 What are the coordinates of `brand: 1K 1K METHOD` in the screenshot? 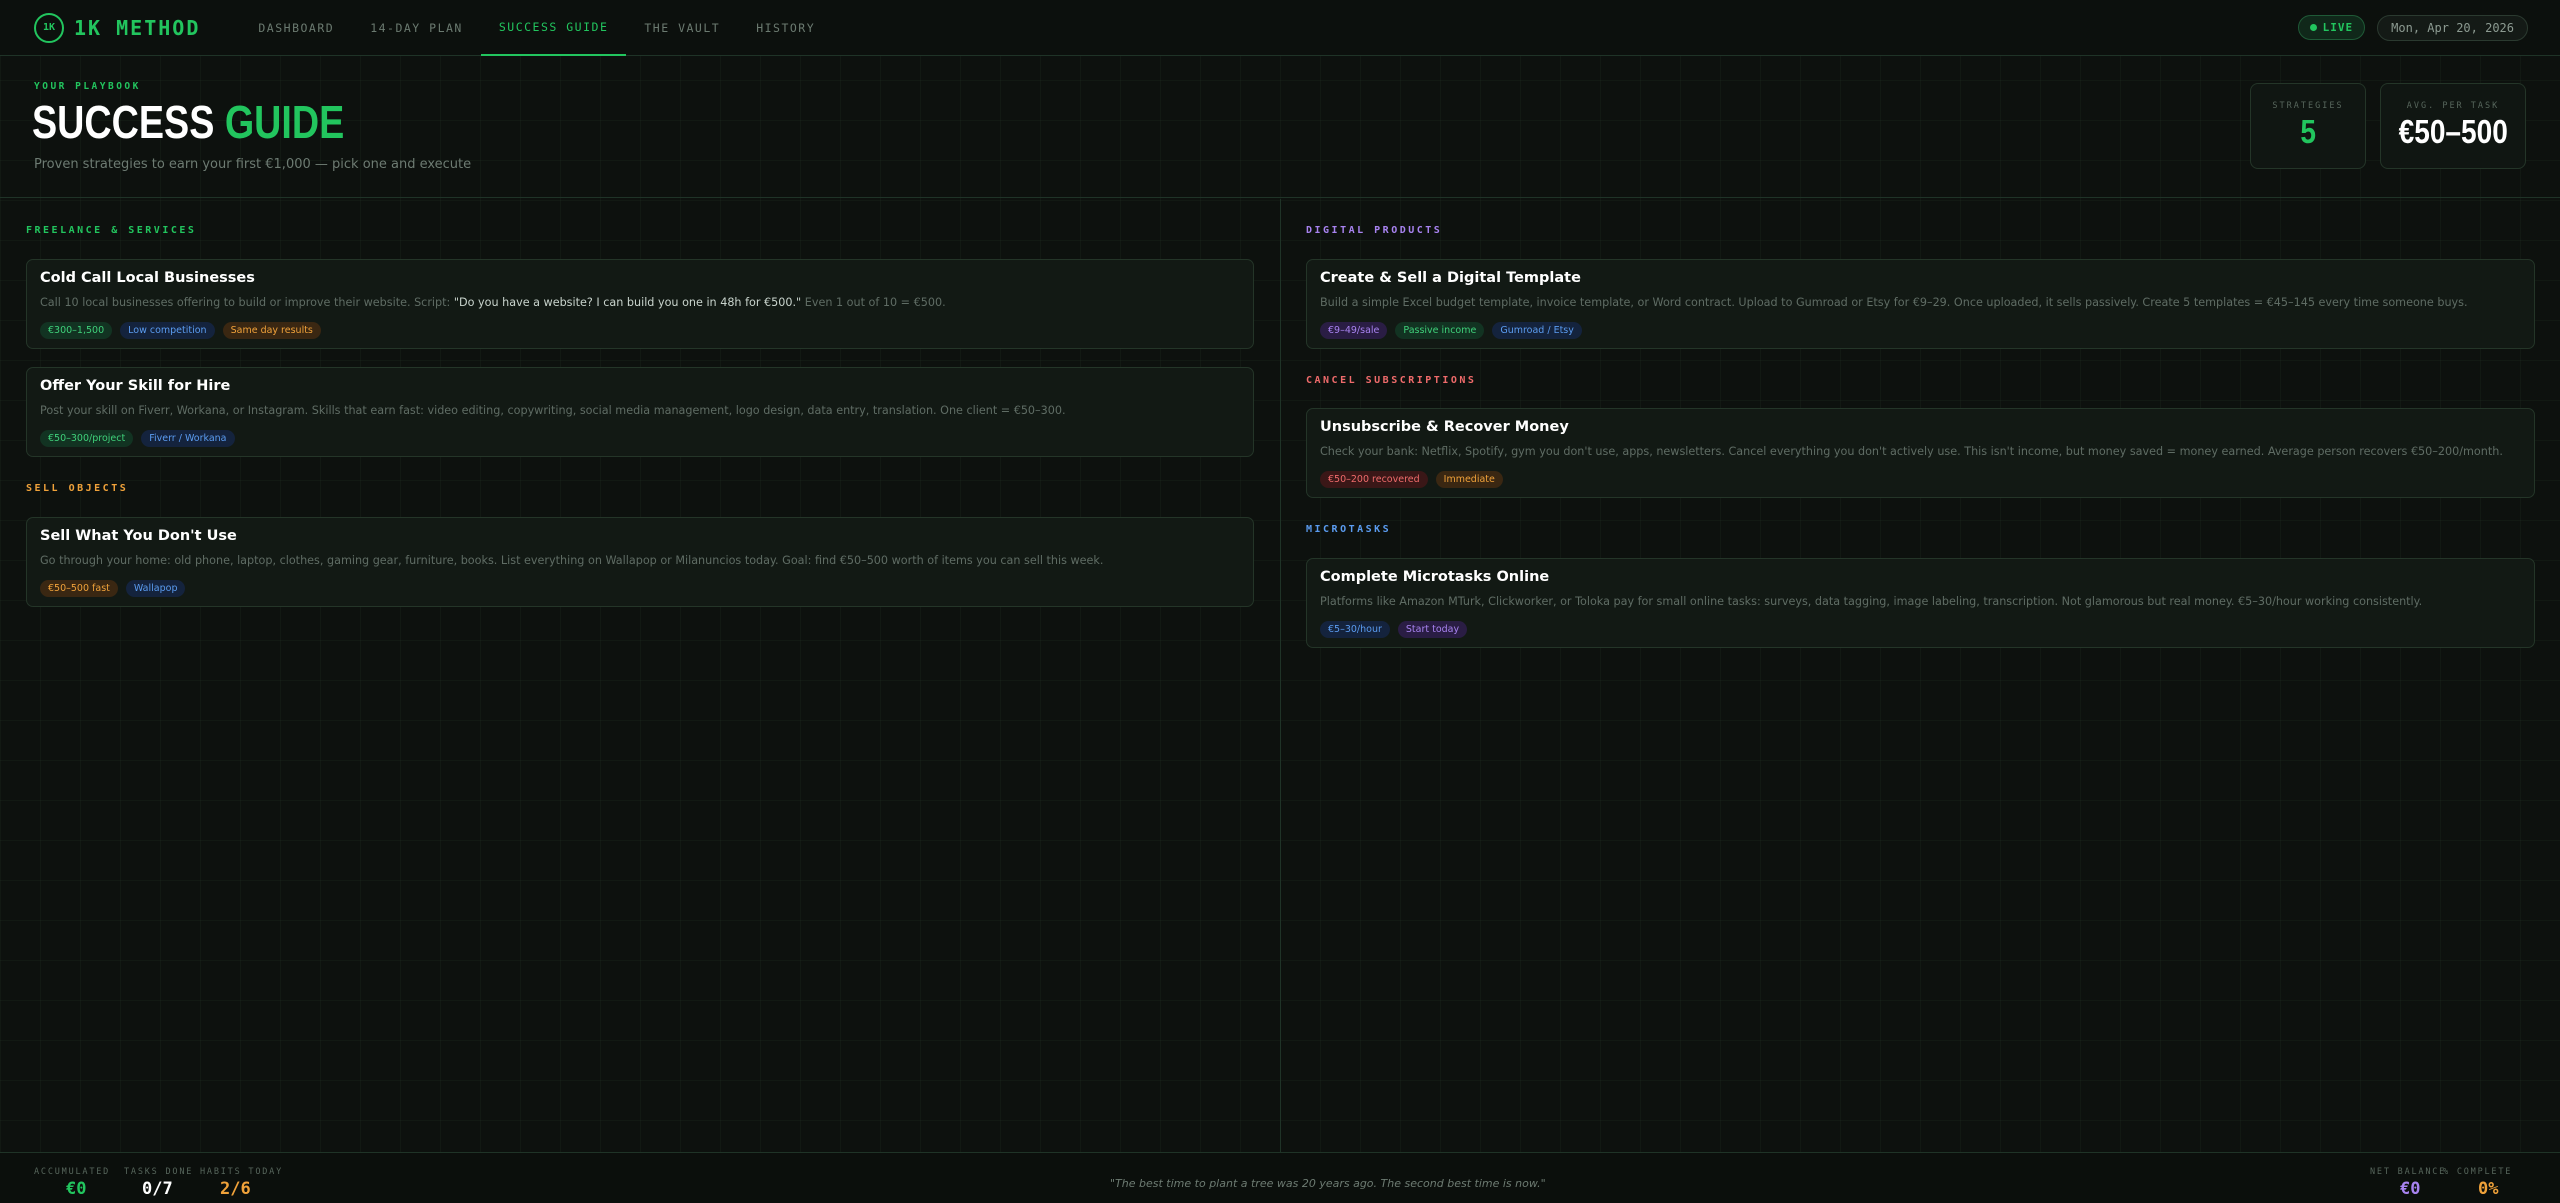 It's located at (117, 27).